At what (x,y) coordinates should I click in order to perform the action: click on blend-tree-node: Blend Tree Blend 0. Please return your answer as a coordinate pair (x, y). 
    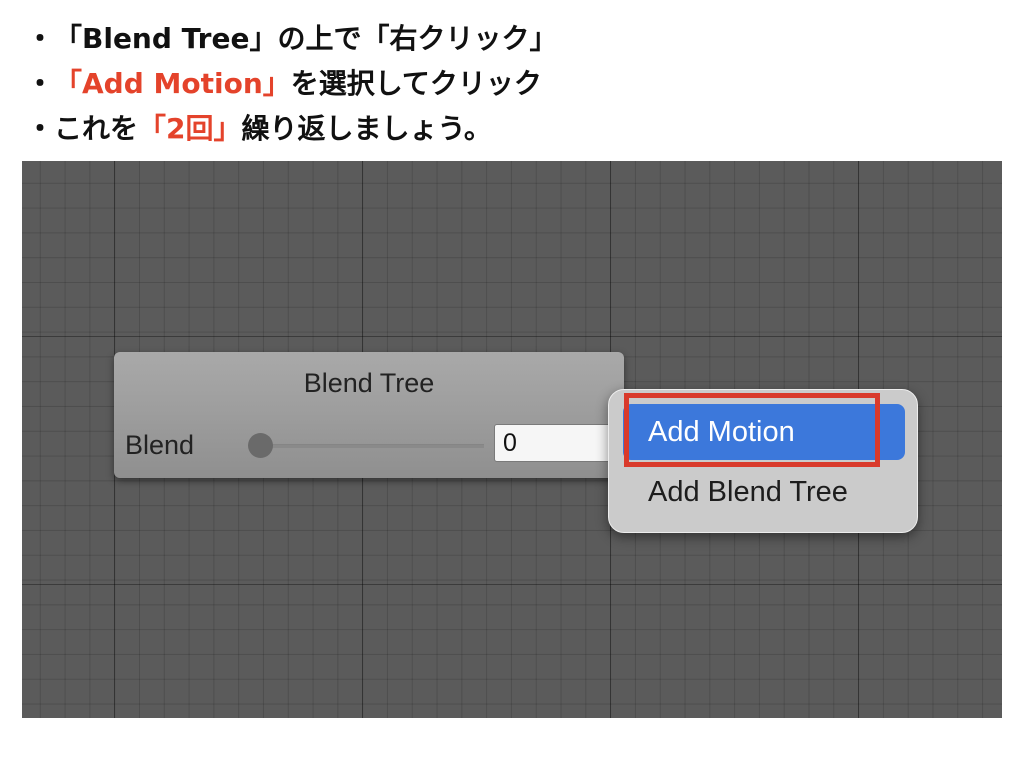
    Looking at the image, I should click on (369, 415).